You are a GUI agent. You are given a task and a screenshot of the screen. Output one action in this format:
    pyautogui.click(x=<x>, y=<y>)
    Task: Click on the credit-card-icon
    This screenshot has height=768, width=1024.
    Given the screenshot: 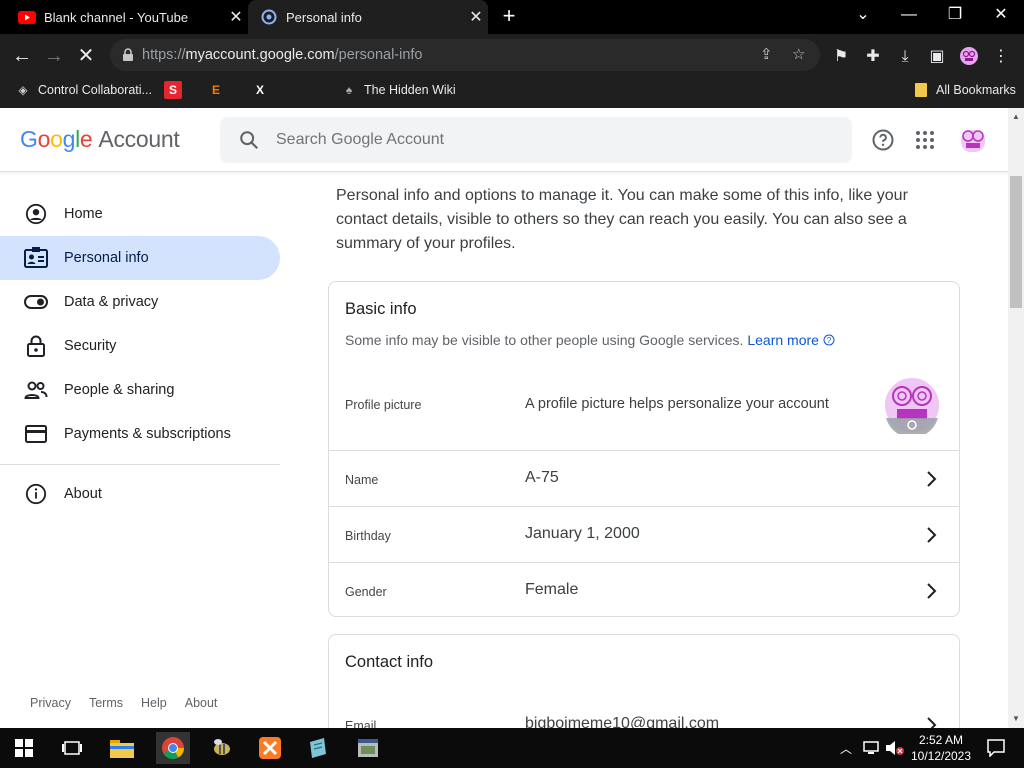 What is the action you would take?
    pyautogui.click(x=36, y=434)
    